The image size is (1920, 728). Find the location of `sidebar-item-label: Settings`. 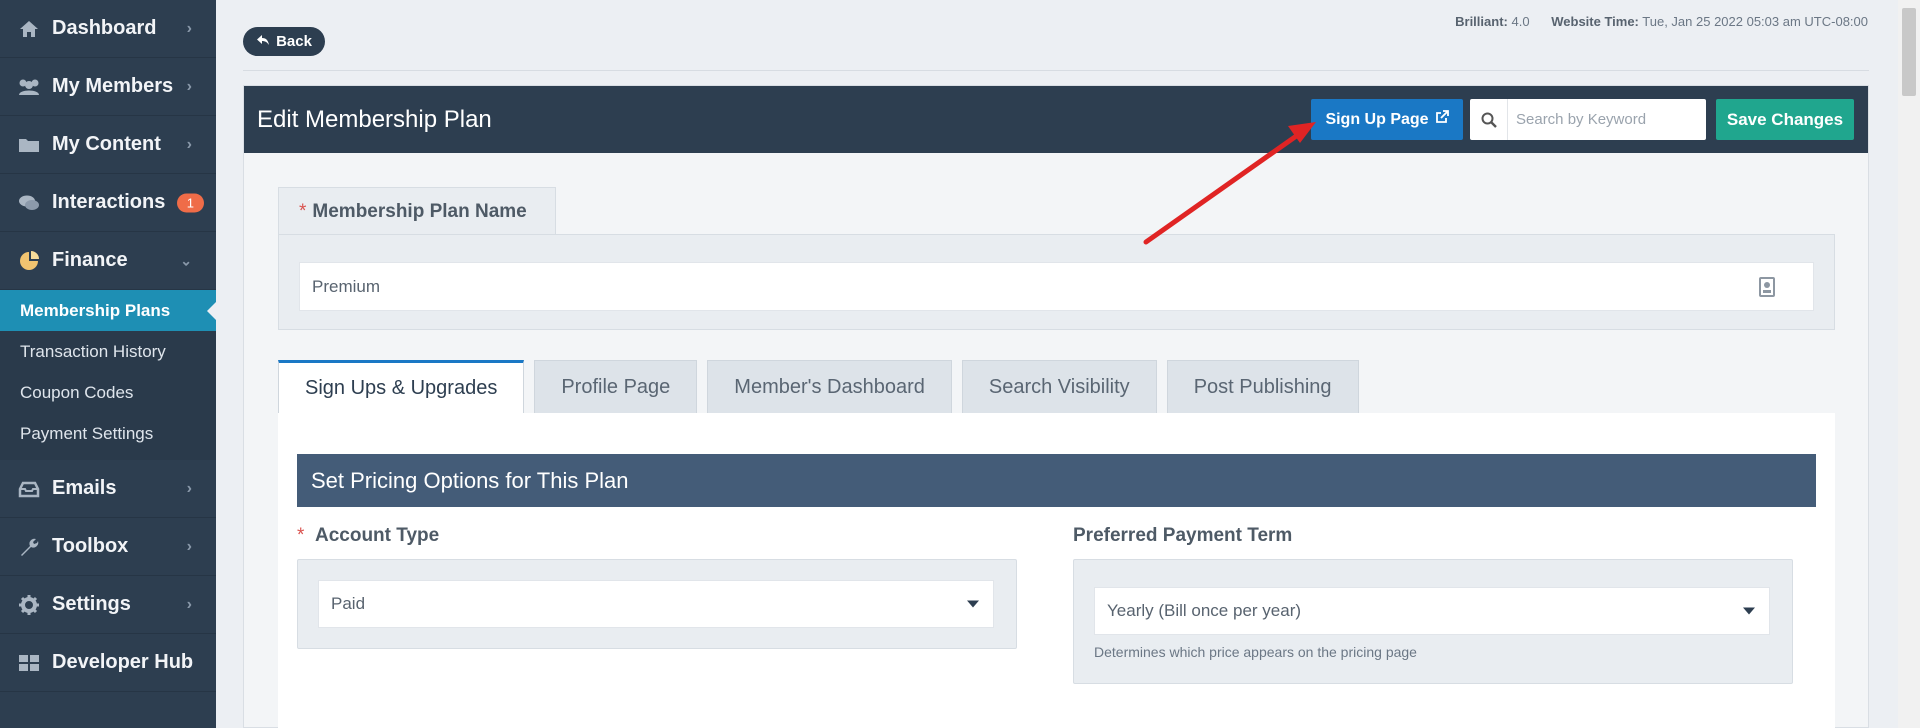

sidebar-item-label: Settings is located at coordinates (91, 604).